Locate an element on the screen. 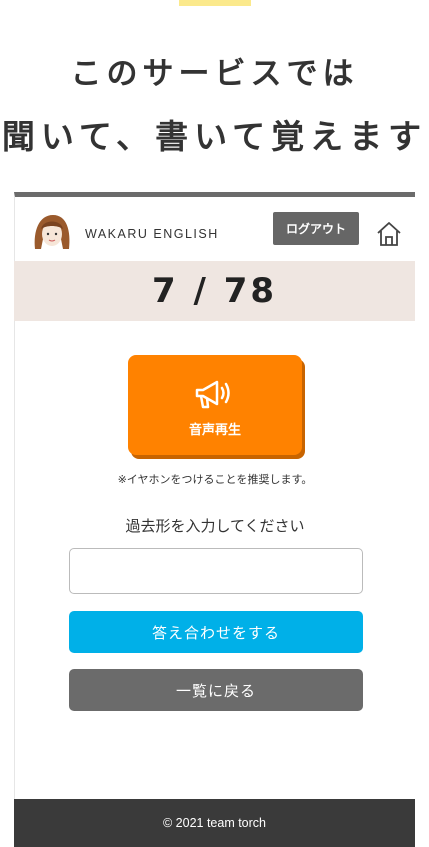  answer-input is located at coordinates (216, 571).